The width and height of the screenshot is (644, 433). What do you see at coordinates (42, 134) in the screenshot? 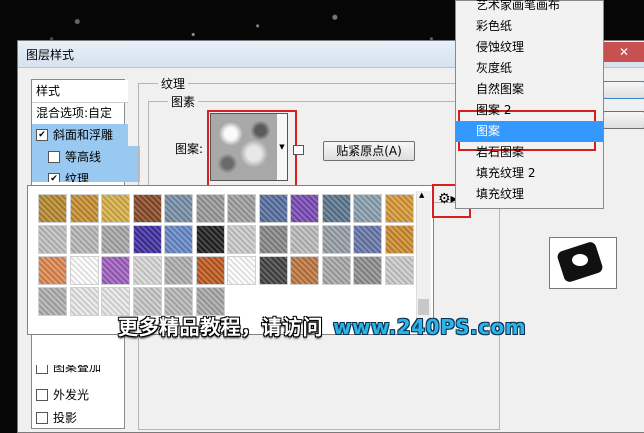
I see `bevel-emboss-checkbox: ✔` at bounding box center [42, 134].